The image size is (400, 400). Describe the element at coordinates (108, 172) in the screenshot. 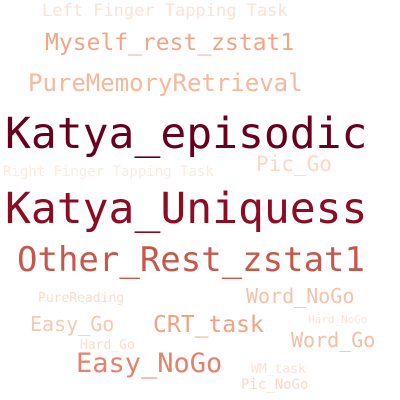

I see `word-right-finger-tapping-task: Right Finger Tapping Task` at that location.